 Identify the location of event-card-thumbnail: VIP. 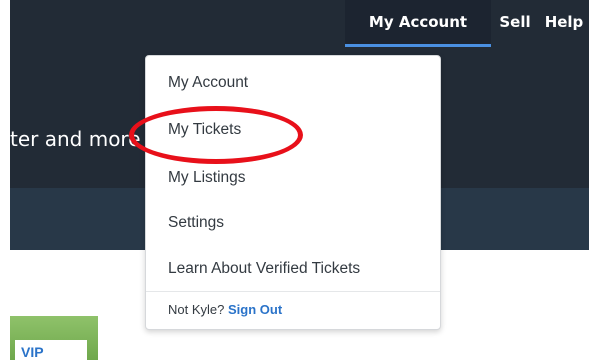
(54, 340).